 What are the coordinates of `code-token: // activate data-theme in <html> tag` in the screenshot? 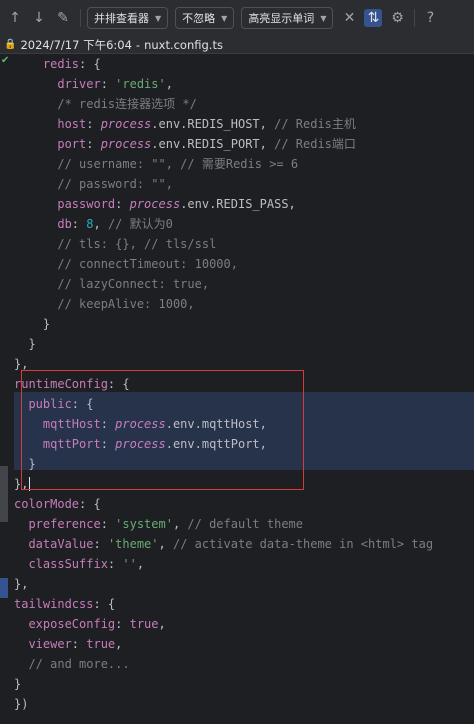 It's located at (303, 544).